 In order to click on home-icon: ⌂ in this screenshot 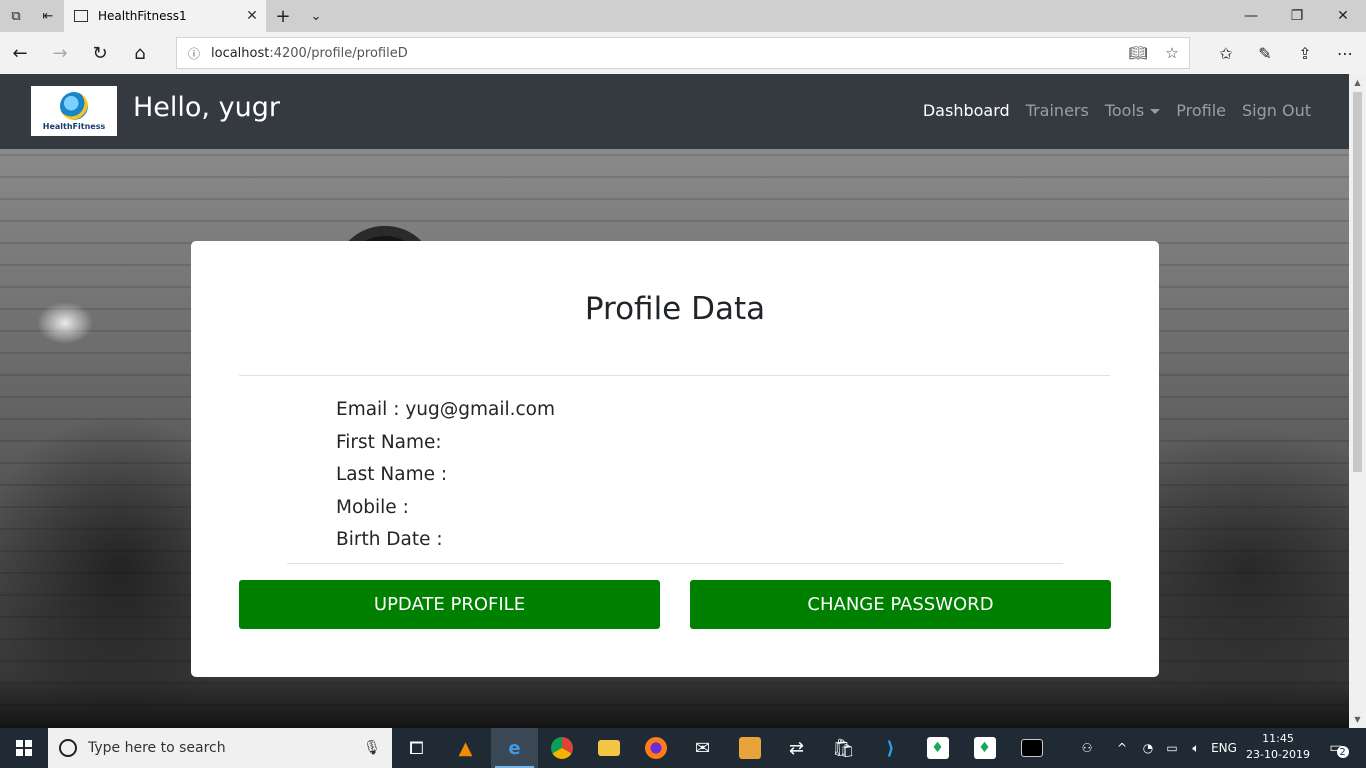, I will do `click(140, 53)`.